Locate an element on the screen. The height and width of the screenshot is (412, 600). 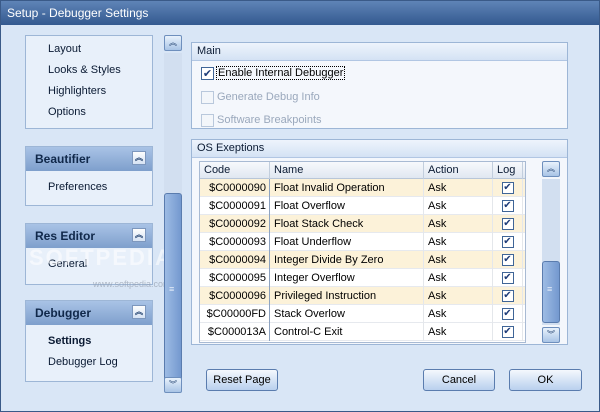
nav-item-general: General is located at coordinates (100, 264).